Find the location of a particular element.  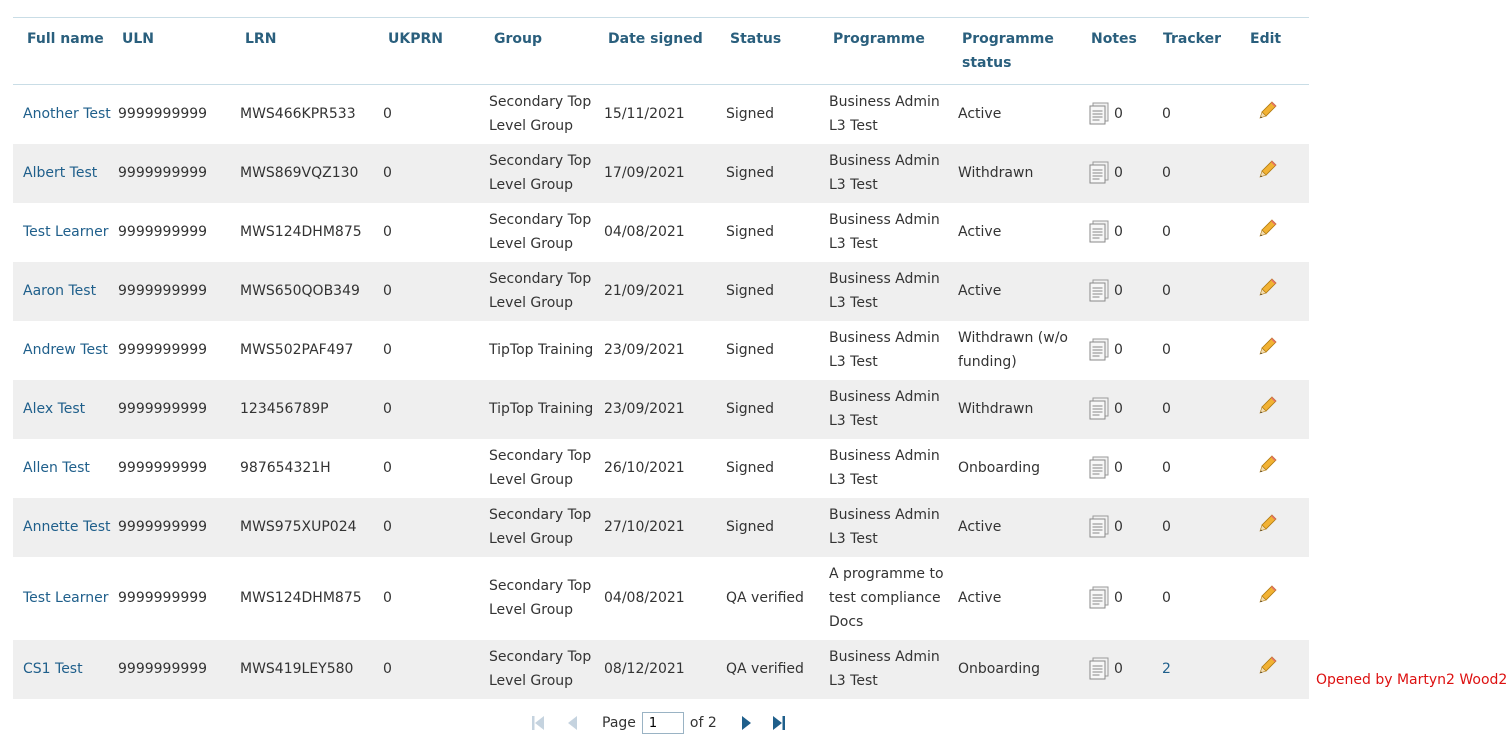

col-header-group: Group is located at coordinates (546, 51).